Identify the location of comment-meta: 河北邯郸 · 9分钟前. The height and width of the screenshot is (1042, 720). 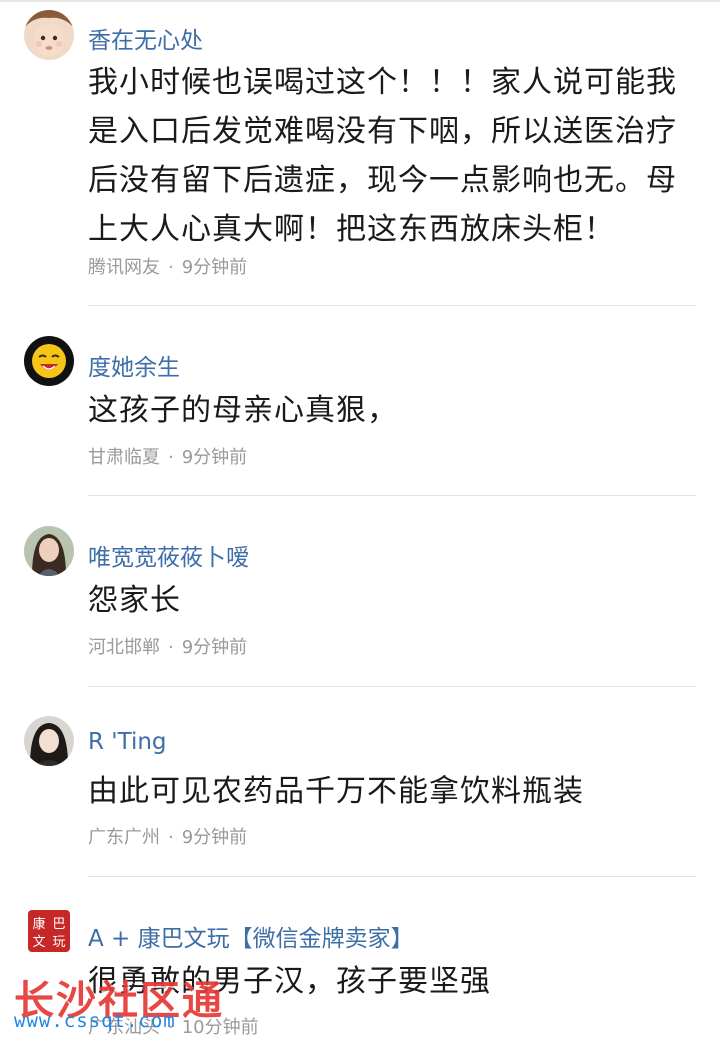
(167, 646).